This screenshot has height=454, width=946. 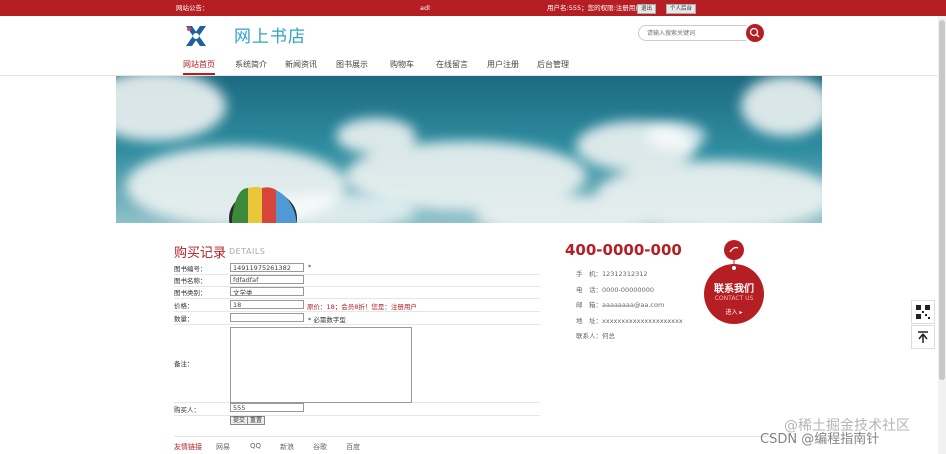 What do you see at coordinates (199, 65) in the screenshot?
I see `nav-item-home: 网站首页` at bounding box center [199, 65].